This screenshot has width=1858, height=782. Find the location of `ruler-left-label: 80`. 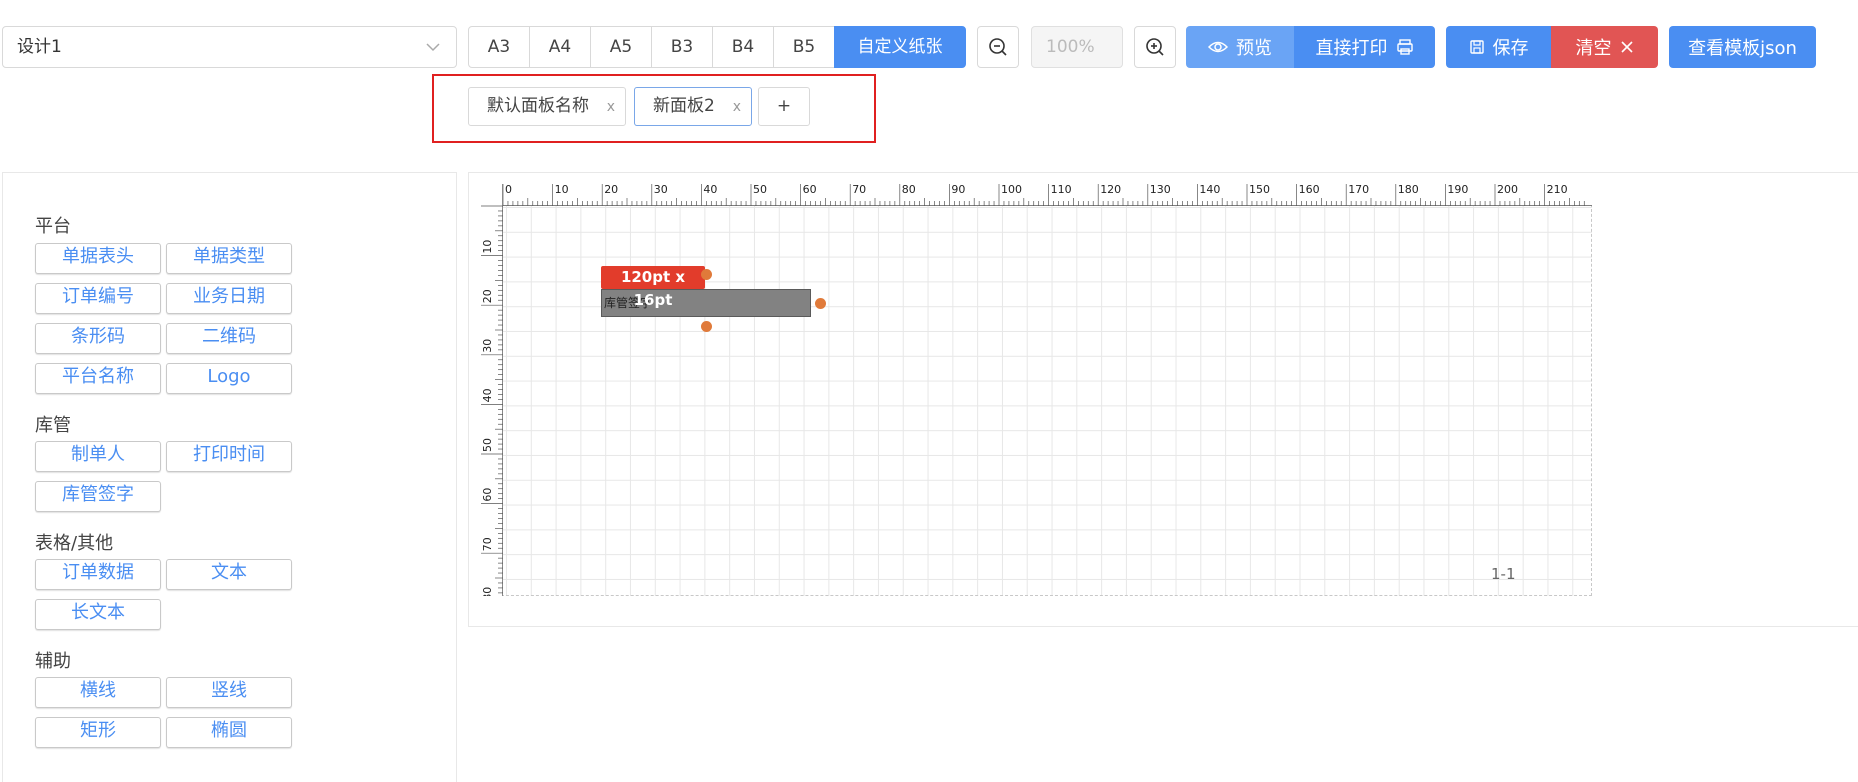

ruler-left-label: 80 is located at coordinates (487, 591).